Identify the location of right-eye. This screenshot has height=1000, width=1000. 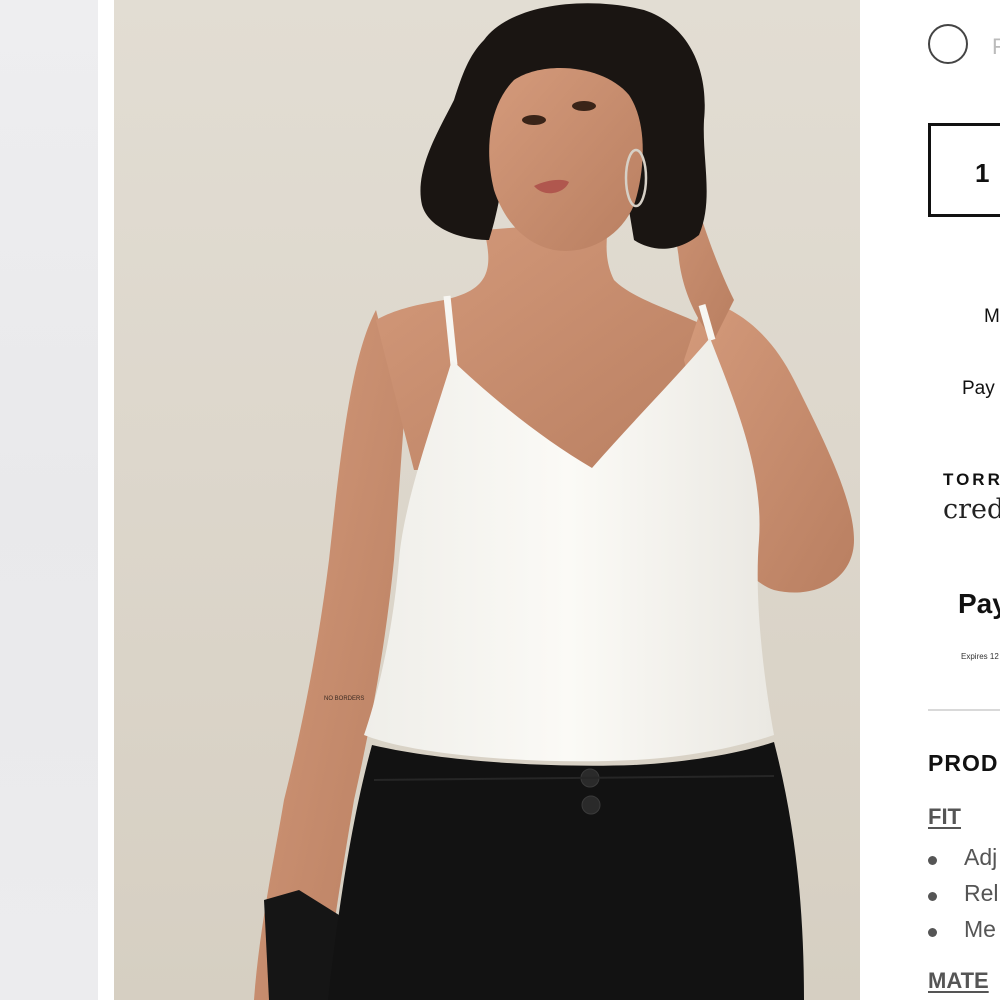
(584, 106).